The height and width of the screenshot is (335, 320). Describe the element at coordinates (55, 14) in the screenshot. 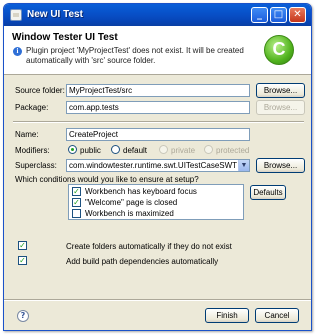

I see `window-title: New UI Test` at that location.